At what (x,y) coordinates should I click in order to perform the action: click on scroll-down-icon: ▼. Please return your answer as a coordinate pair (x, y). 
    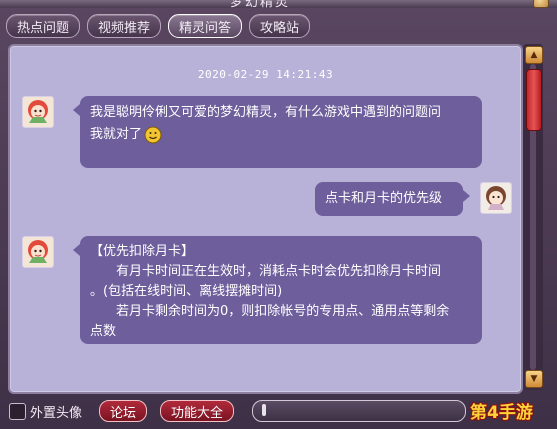
    Looking at the image, I should click on (534, 379).